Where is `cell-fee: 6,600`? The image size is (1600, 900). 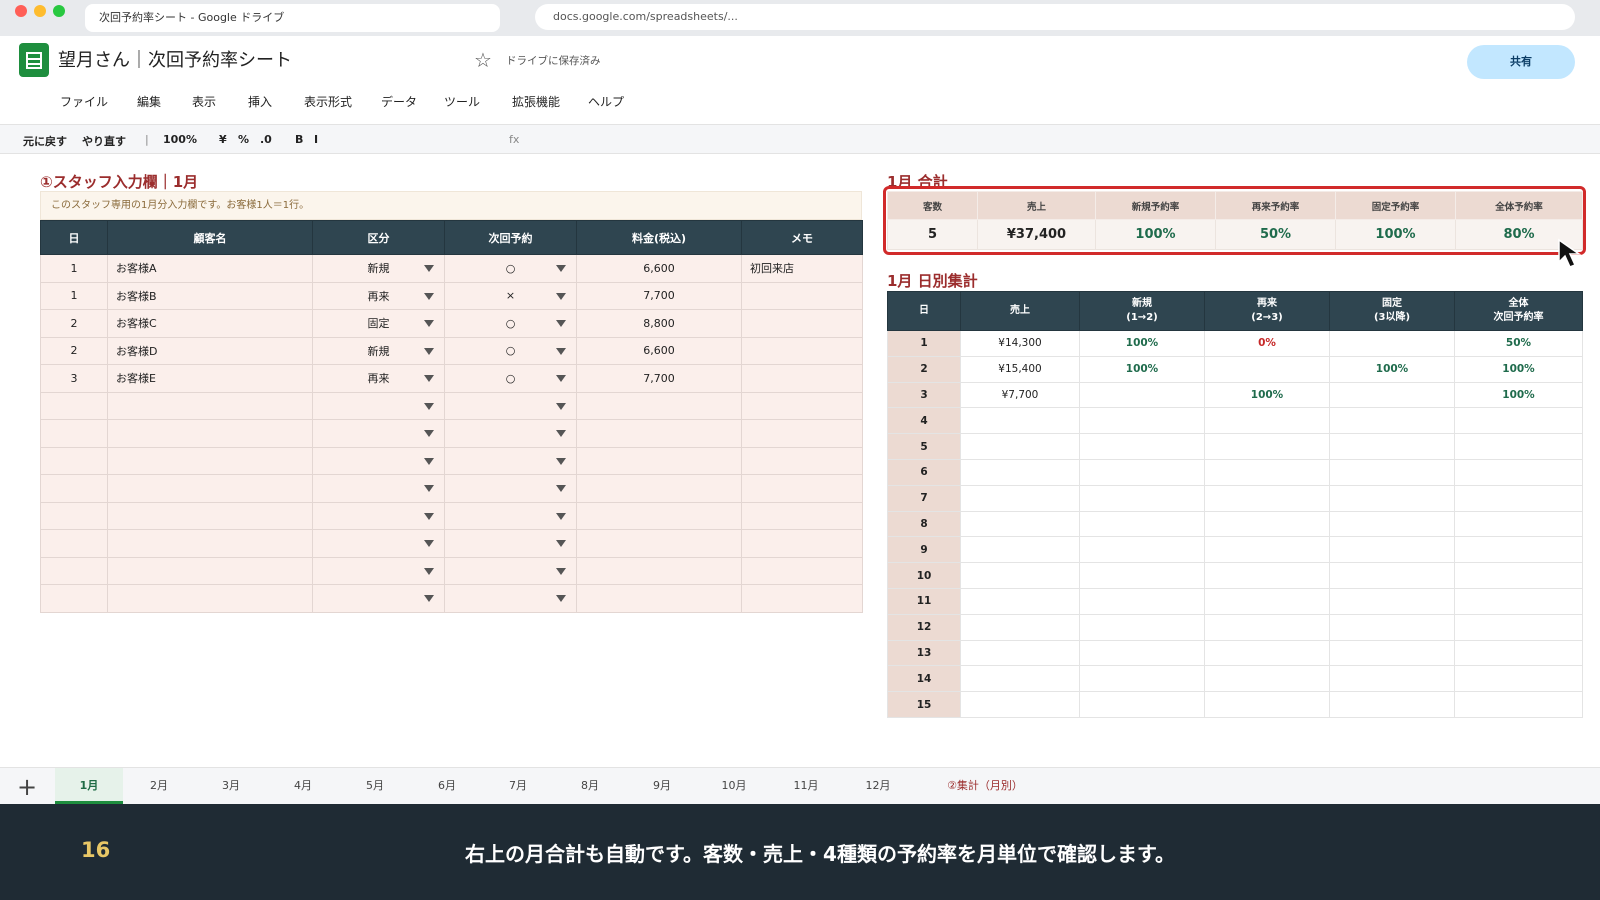
cell-fee: 6,600 is located at coordinates (659, 350).